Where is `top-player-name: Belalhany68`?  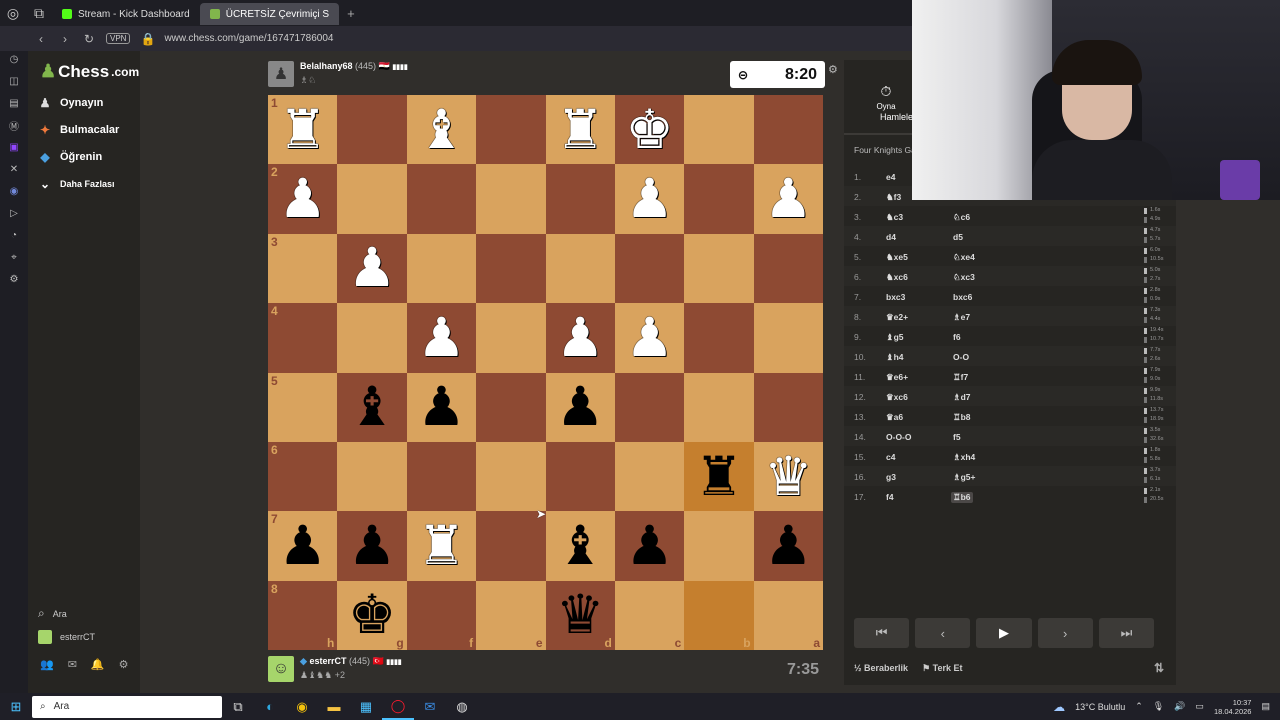 top-player-name: Belalhany68 is located at coordinates (326, 66).